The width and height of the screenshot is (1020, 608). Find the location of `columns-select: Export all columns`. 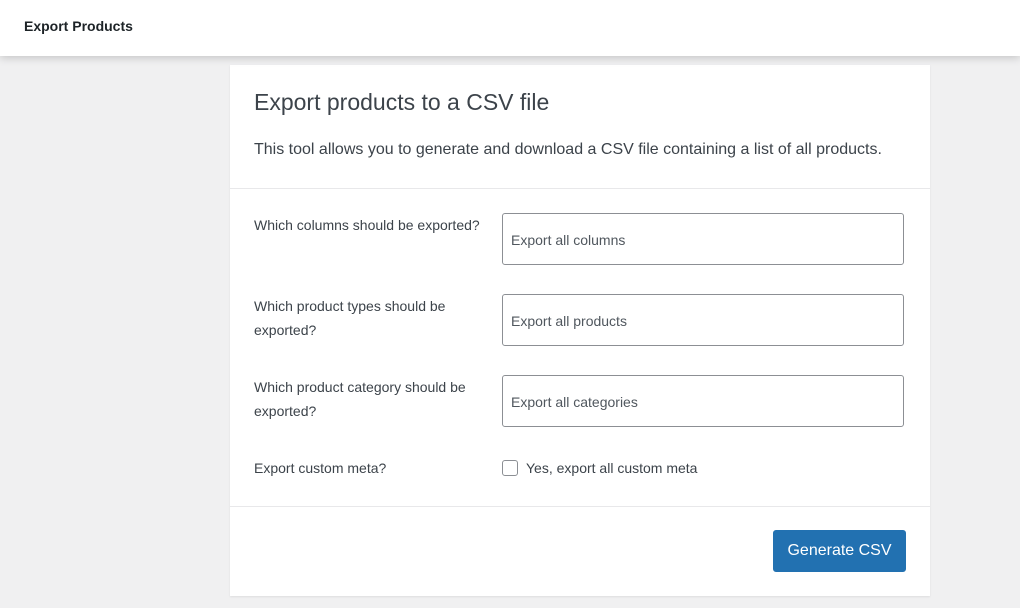

columns-select: Export all columns is located at coordinates (703, 239).